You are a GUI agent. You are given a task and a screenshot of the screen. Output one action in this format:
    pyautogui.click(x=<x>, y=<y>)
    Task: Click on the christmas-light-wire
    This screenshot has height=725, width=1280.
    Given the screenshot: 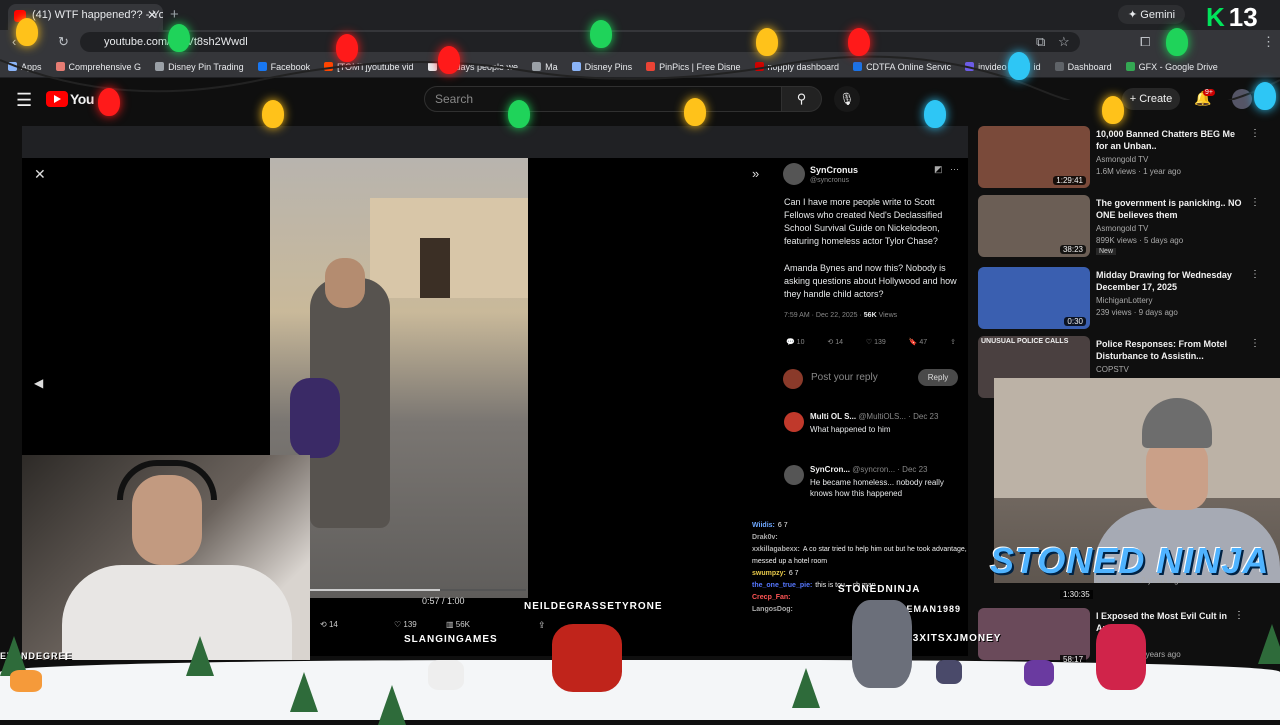 What is the action you would take?
    pyautogui.click(x=640, y=77)
    